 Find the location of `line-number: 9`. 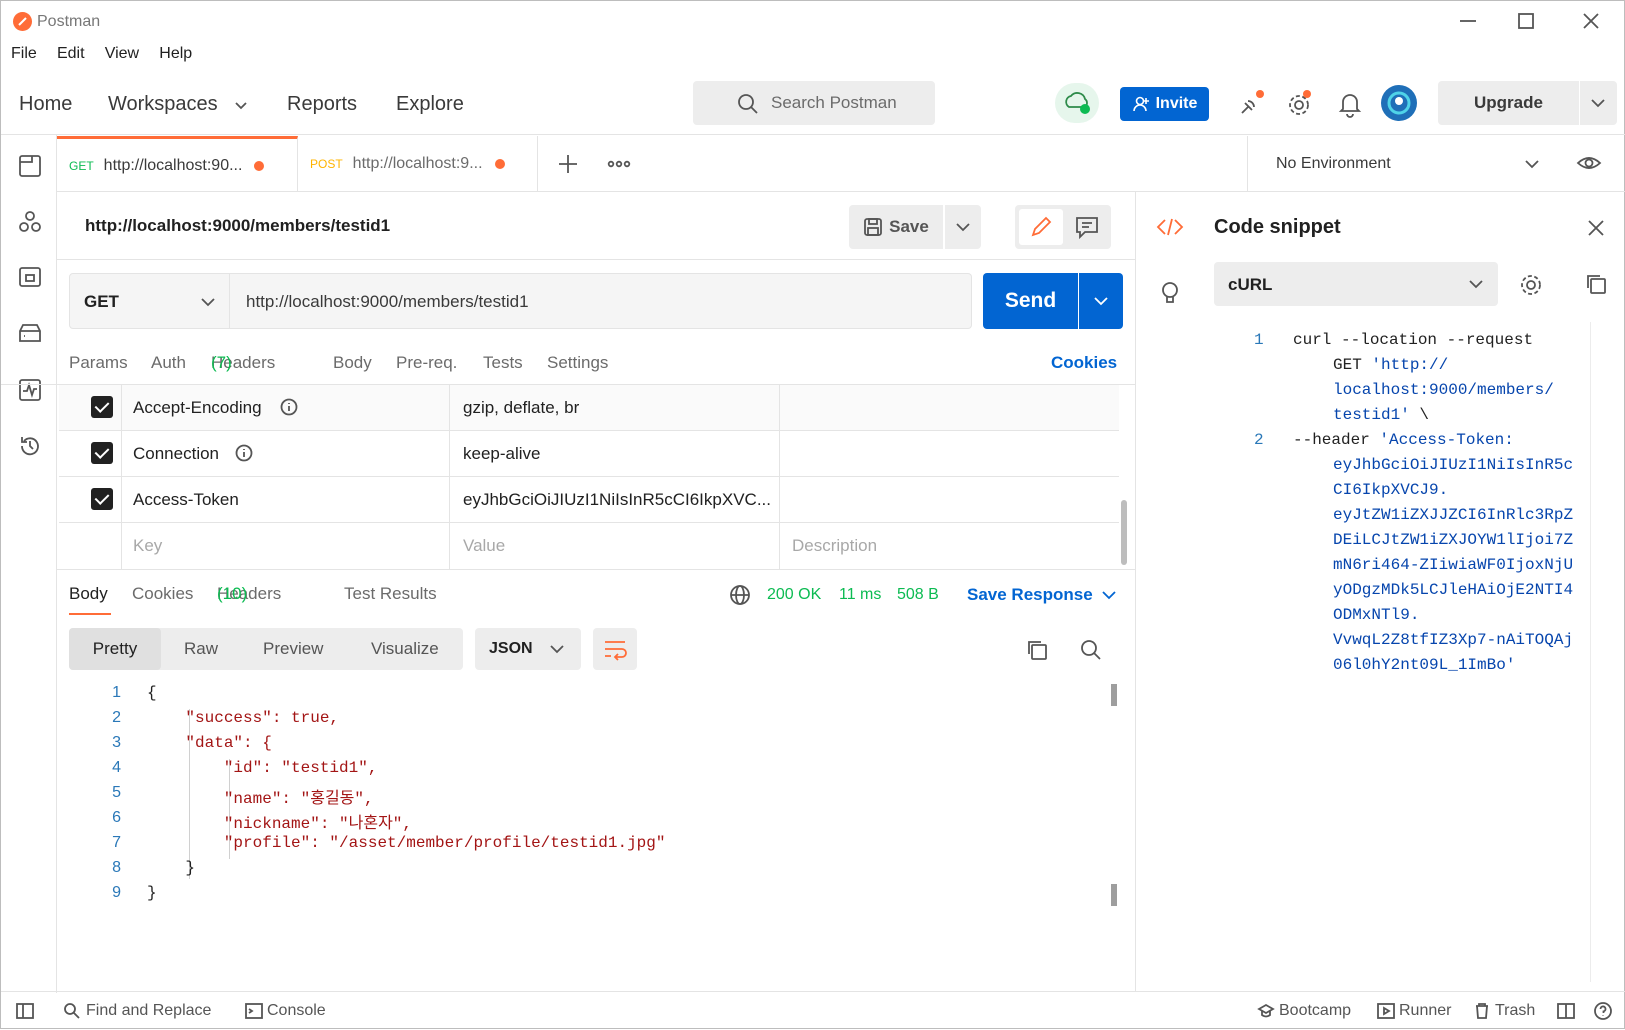

line-number: 9 is located at coordinates (116, 892).